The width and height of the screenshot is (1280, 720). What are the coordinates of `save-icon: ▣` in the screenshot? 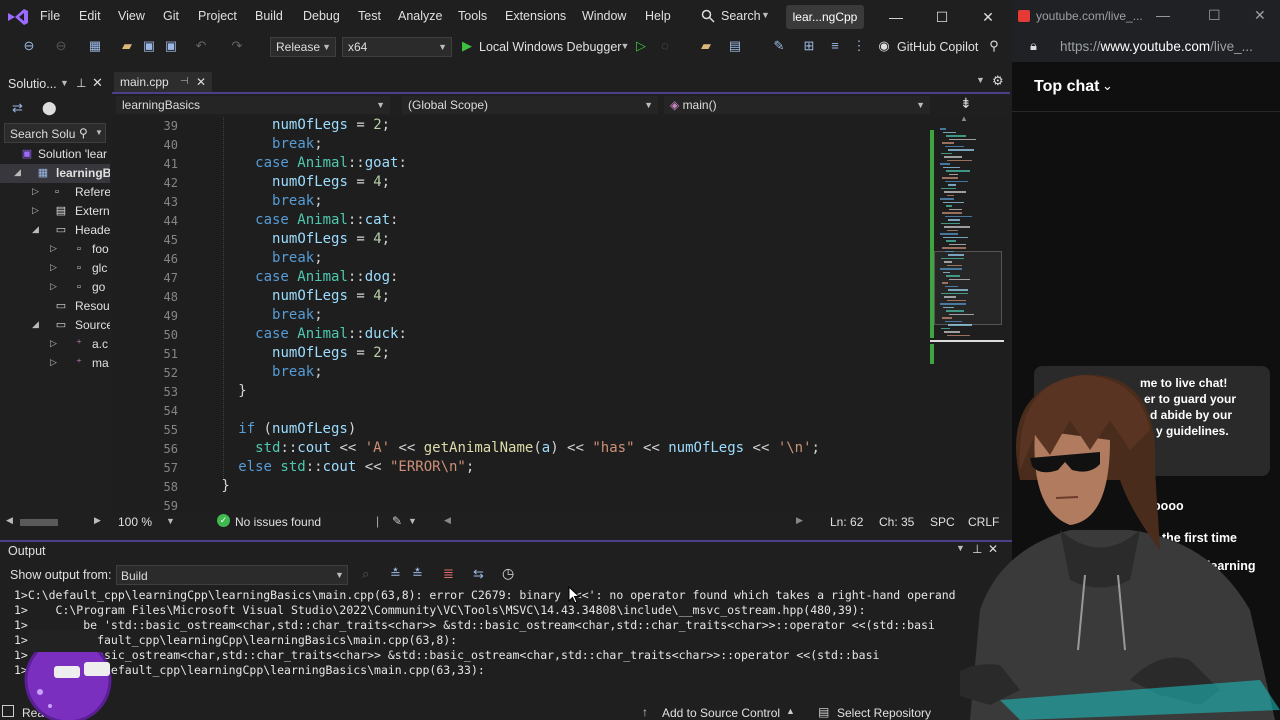 It's located at (149, 46).